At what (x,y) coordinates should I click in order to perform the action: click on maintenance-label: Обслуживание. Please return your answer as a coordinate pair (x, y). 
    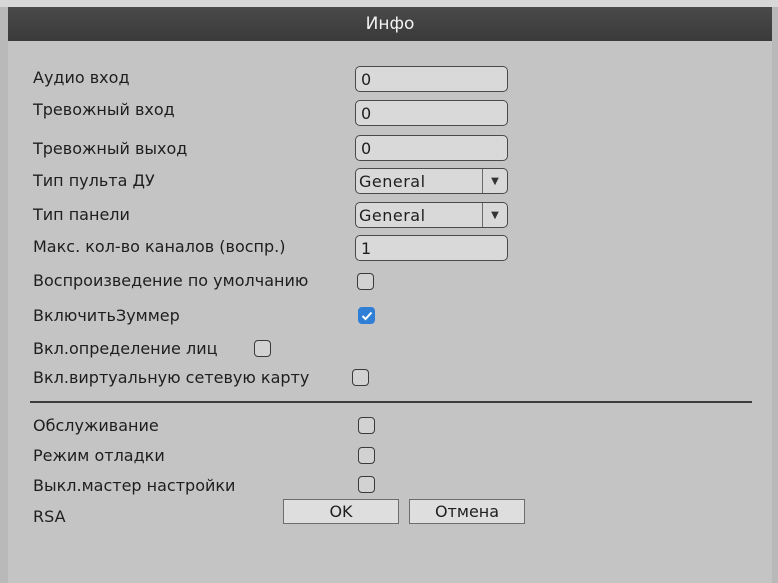
    Looking at the image, I should click on (96, 425).